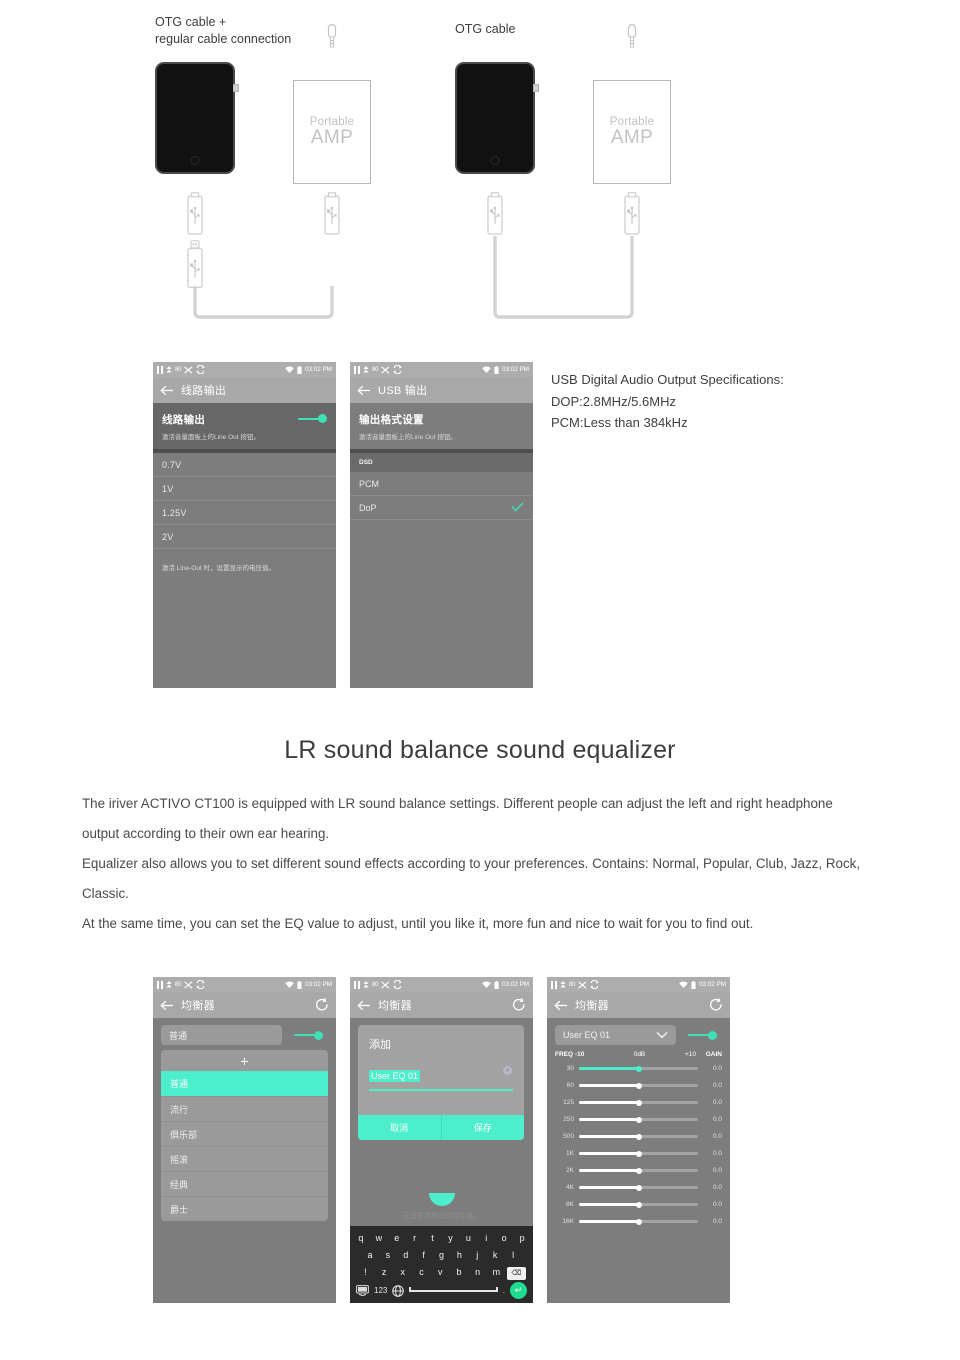 The image size is (960, 1360). I want to click on screenshot-eq-presets: 80 03:02 PM 均衡器 普通 + 普通 流行 俱乐部 摇滚 经典 爵士, so click(244, 1140).